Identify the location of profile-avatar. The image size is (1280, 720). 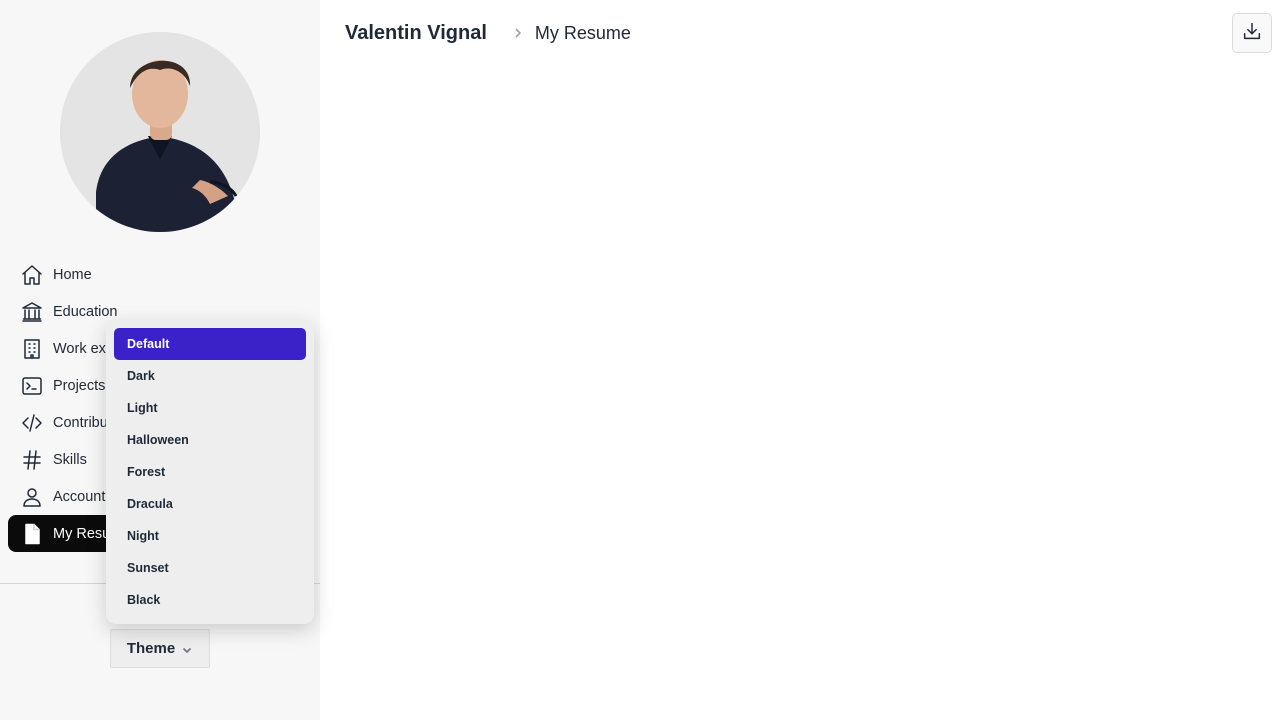
(160, 132).